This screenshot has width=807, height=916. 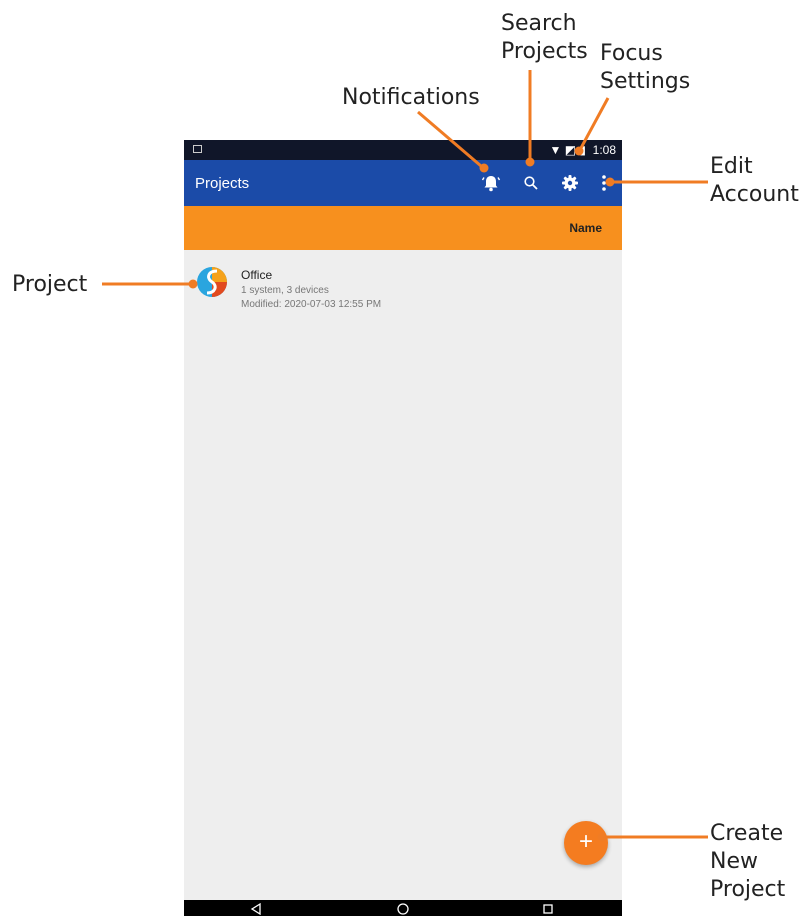 I want to click on edit-account-callout-dot, so click(x=610, y=182).